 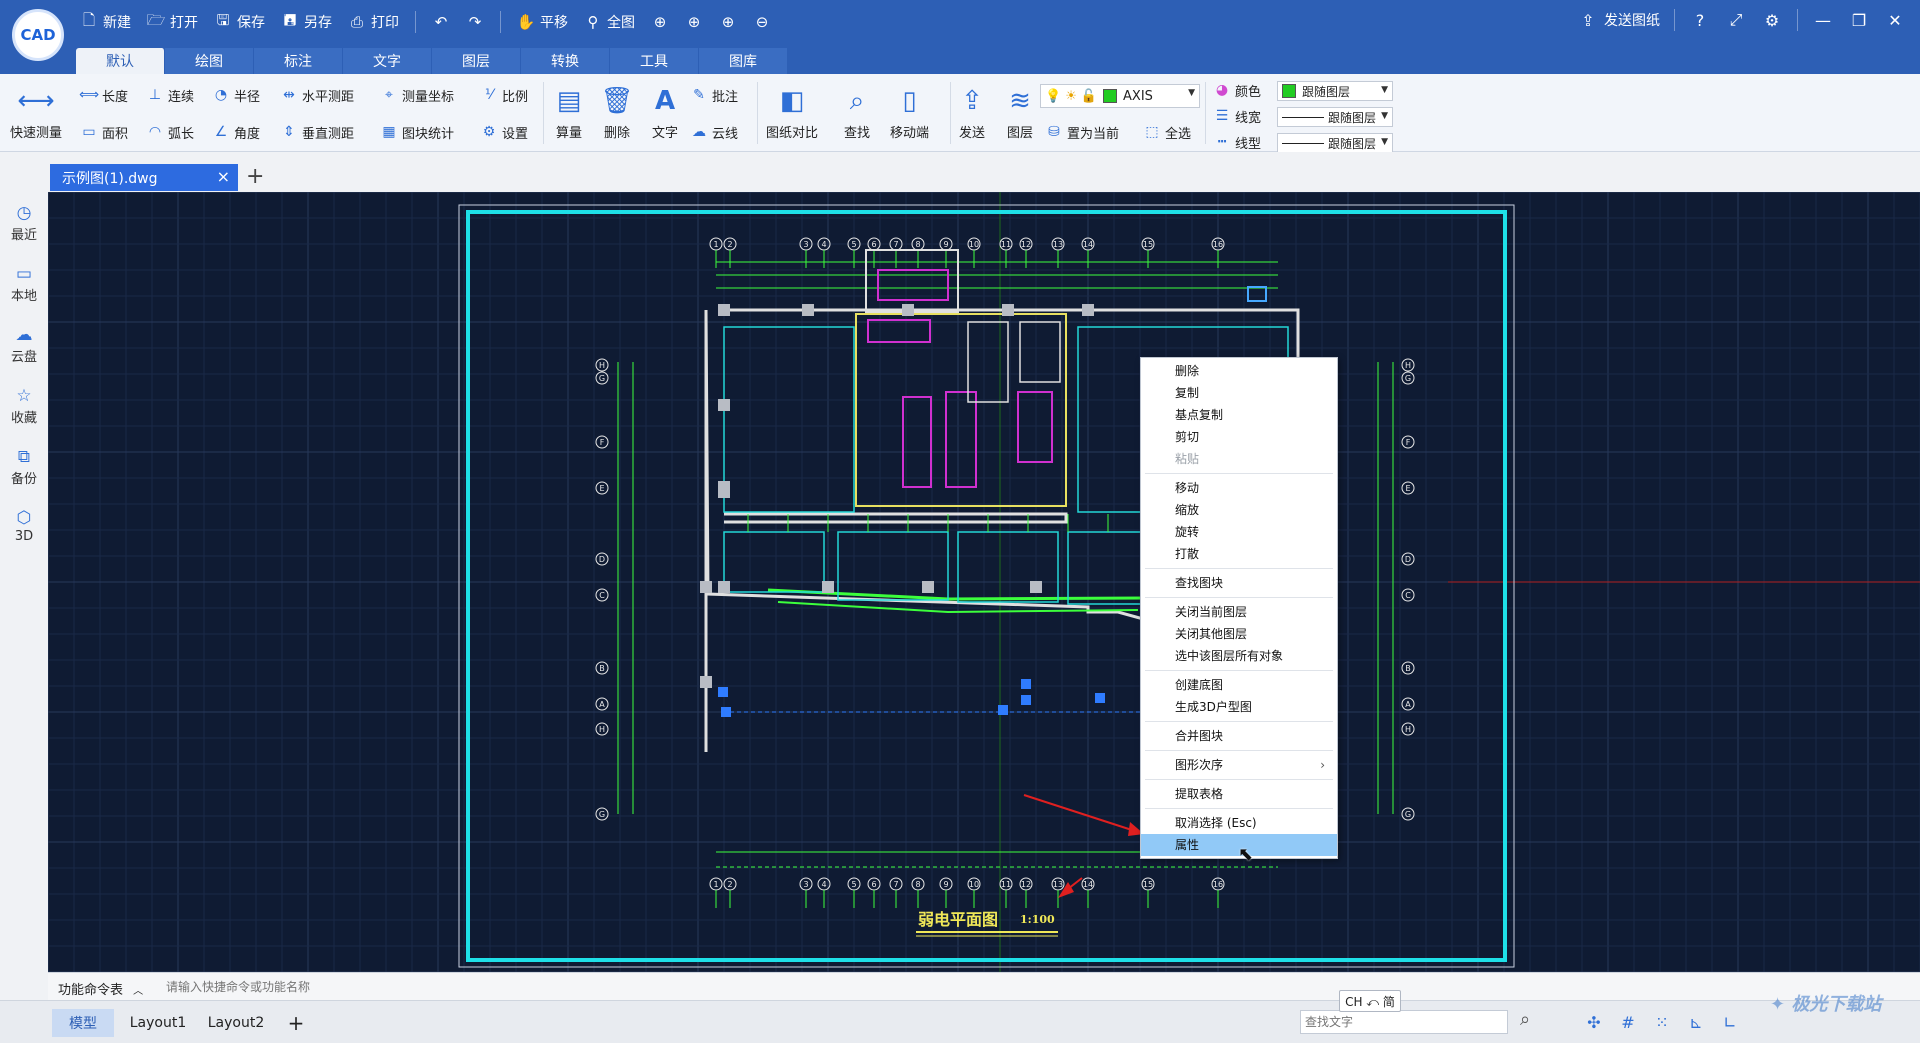 What do you see at coordinates (1335, 143) in the screenshot?
I see `linetype-select: 跟随图层 ▼` at bounding box center [1335, 143].